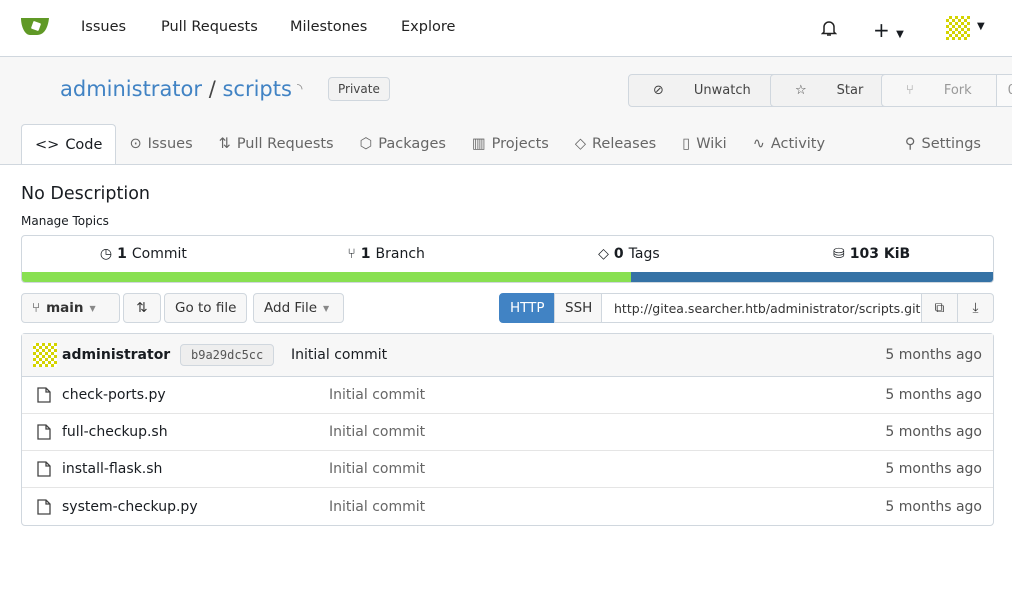 The width and height of the screenshot is (1012, 589). I want to click on ssh-toggle: SSH, so click(578, 308).